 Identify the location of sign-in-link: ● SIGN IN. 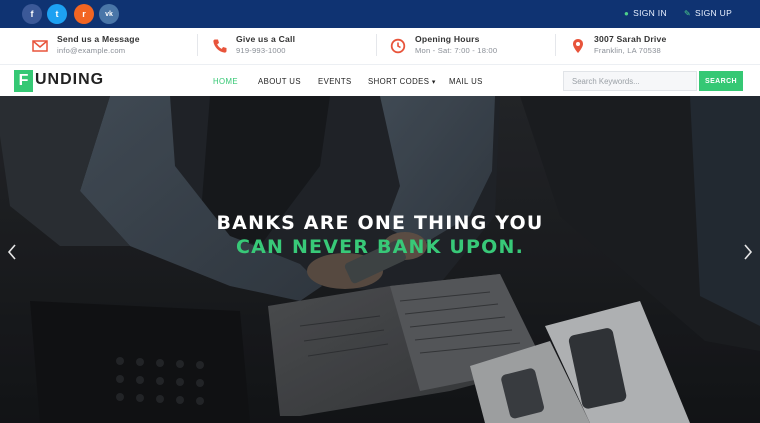
(645, 13).